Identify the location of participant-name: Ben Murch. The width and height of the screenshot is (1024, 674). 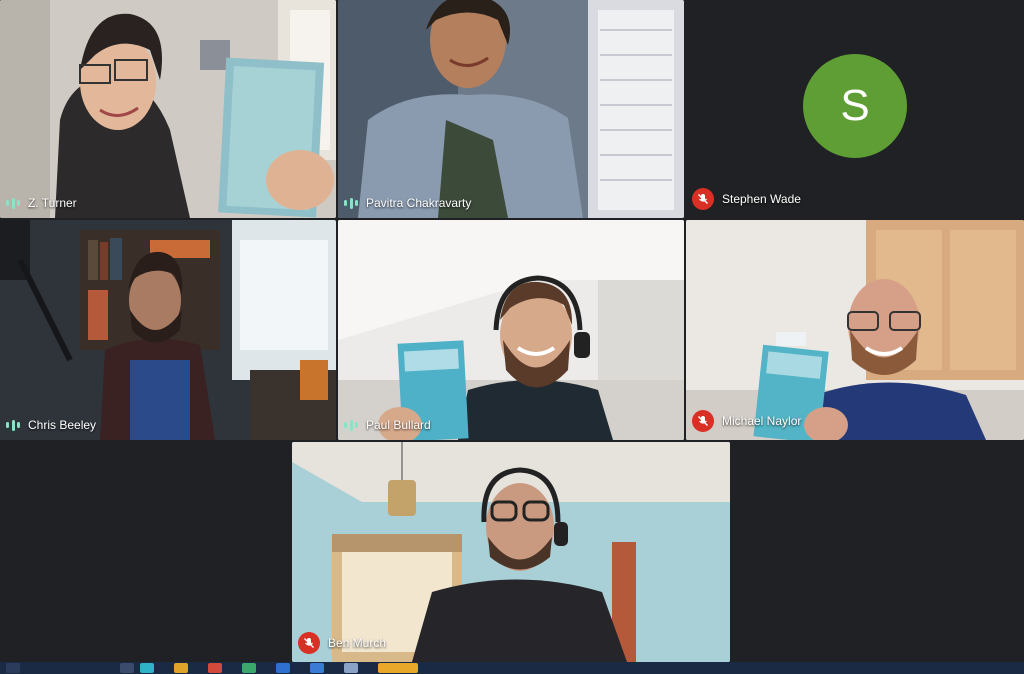
(357, 643).